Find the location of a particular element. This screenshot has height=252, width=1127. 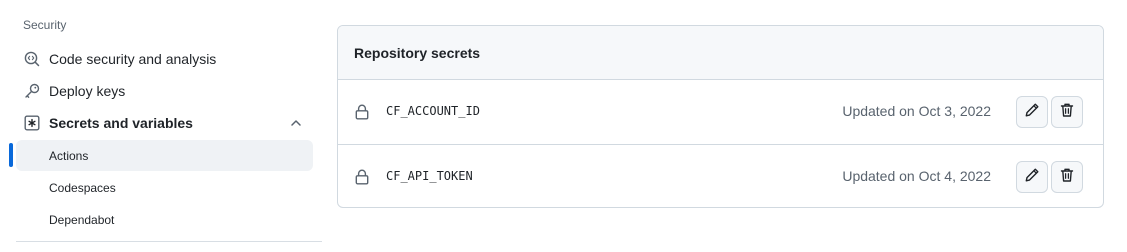

secret-updated-date: Updated on Oct 3, 2022 is located at coordinates (916, 111).